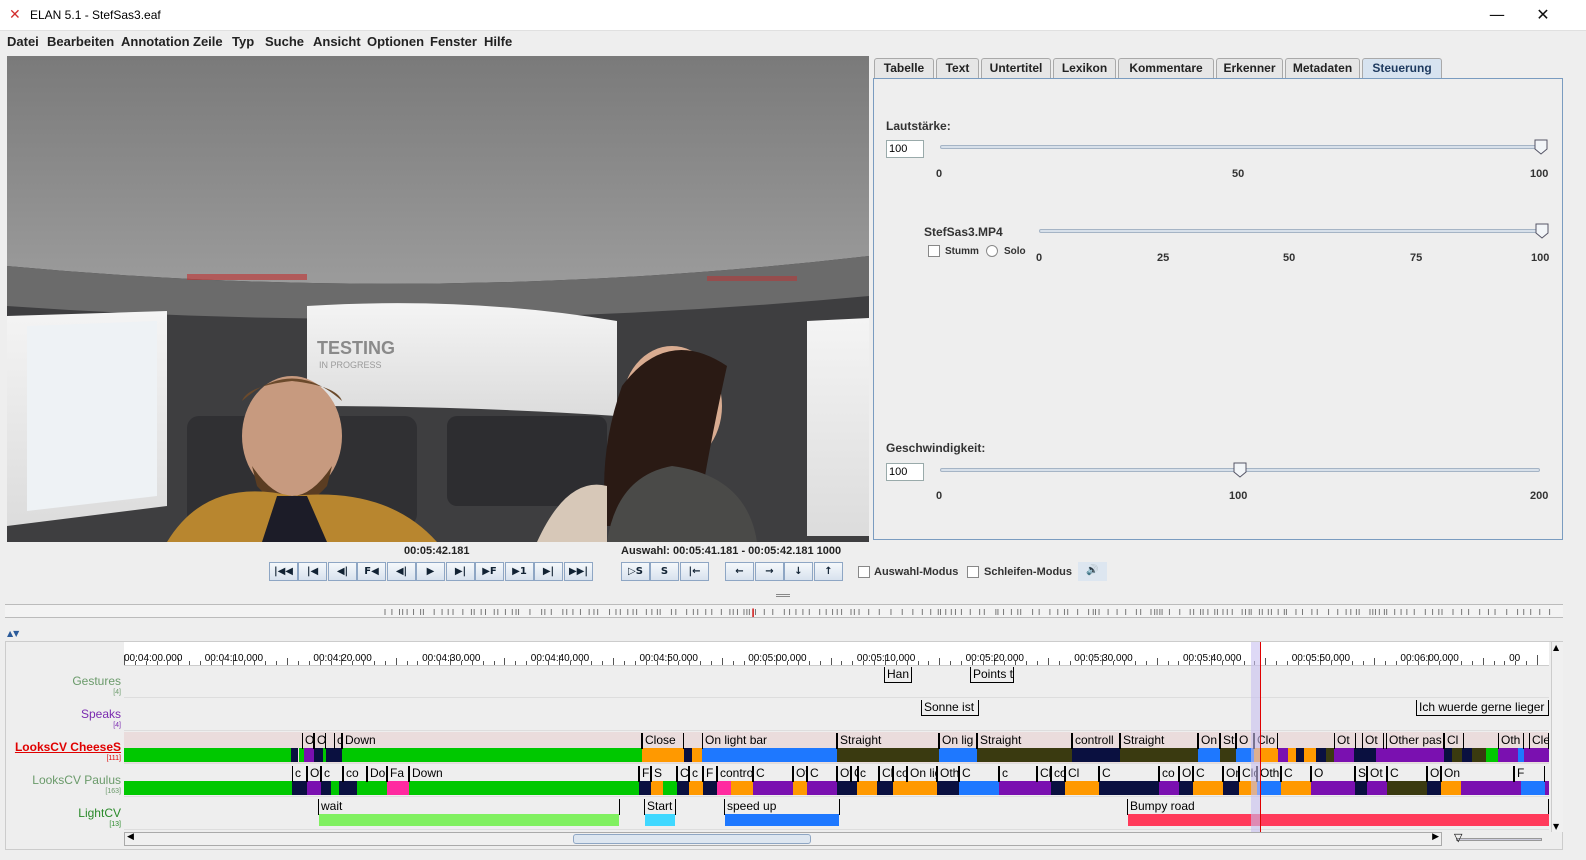 This screenshot has width=1586, height=860. What do you see at coordinates (308, 741) in the screenshot?
I see `annotation: O` at bounding box center [308, 741].